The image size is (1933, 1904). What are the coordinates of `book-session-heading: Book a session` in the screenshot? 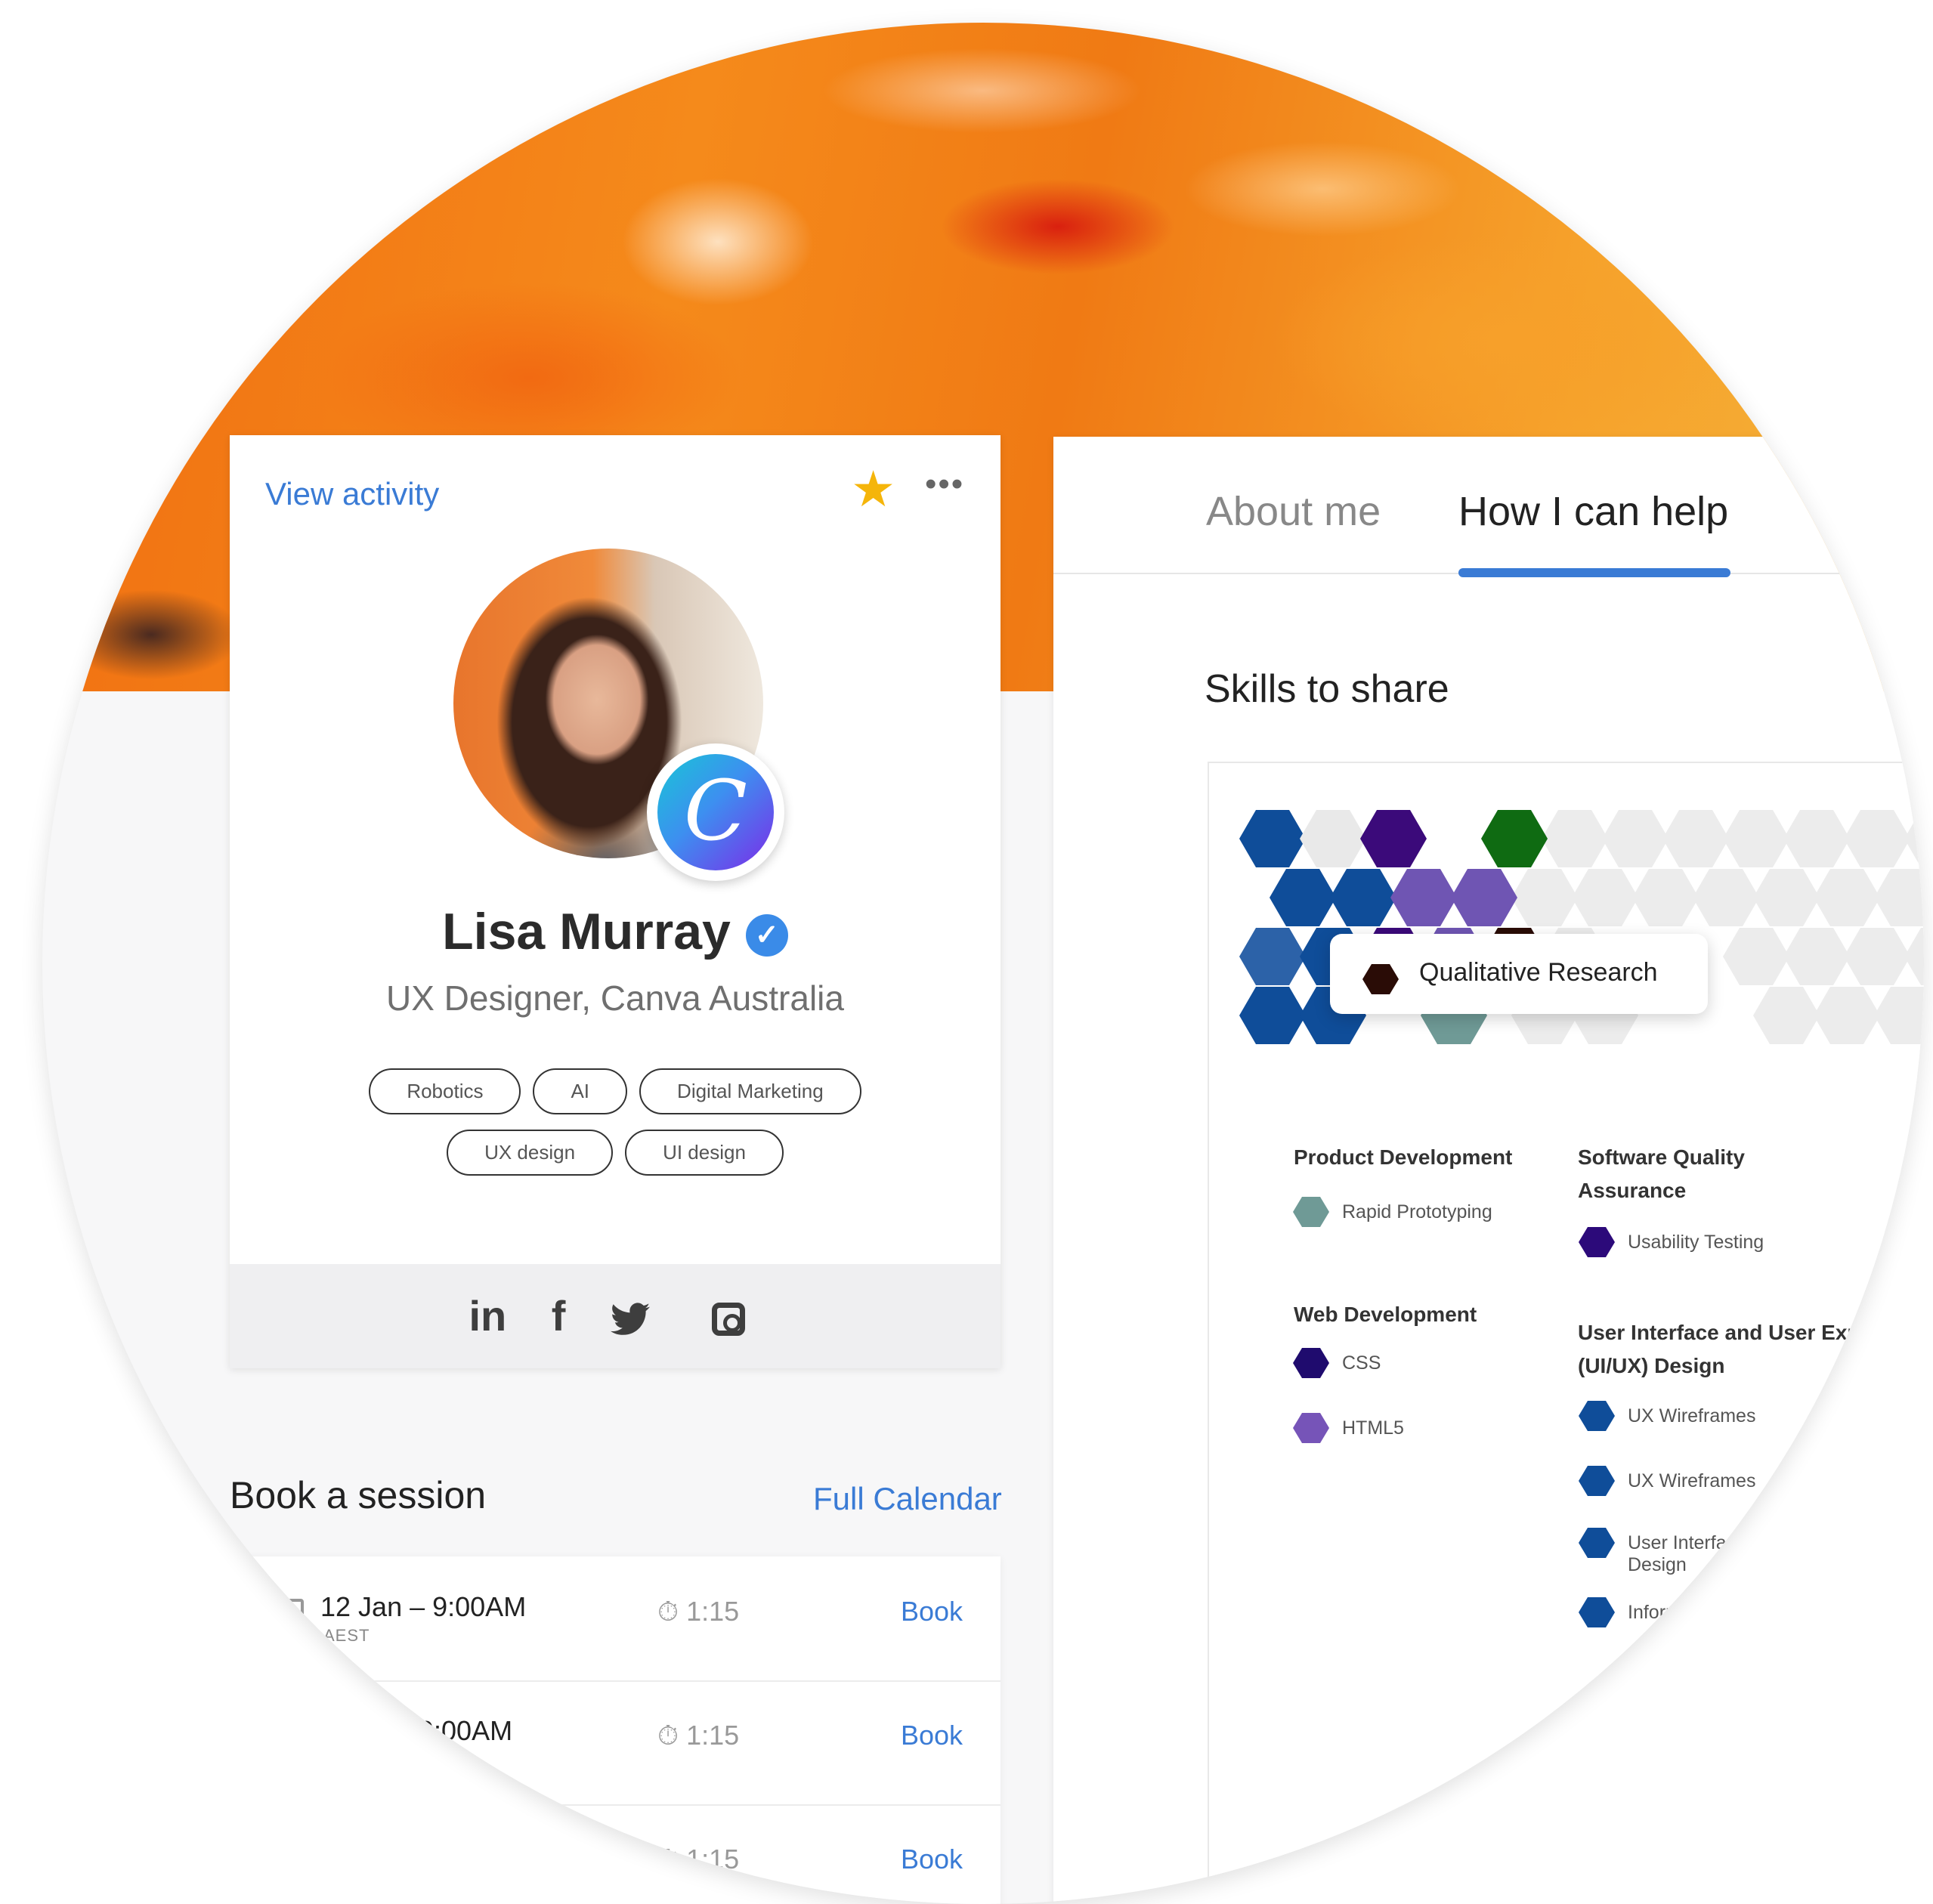 It's located at (359, 1495).